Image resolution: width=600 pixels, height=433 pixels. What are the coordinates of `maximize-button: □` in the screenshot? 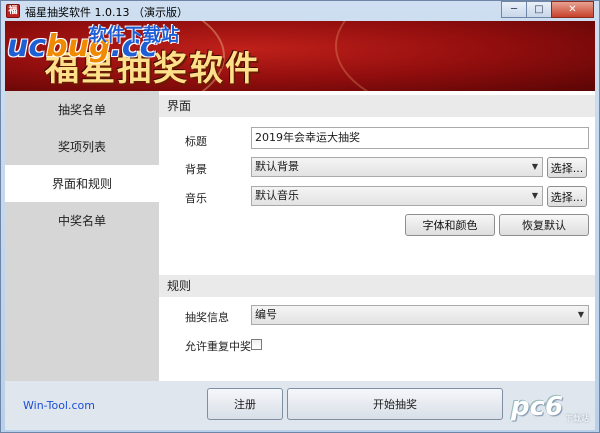 It's located at (539, 9).